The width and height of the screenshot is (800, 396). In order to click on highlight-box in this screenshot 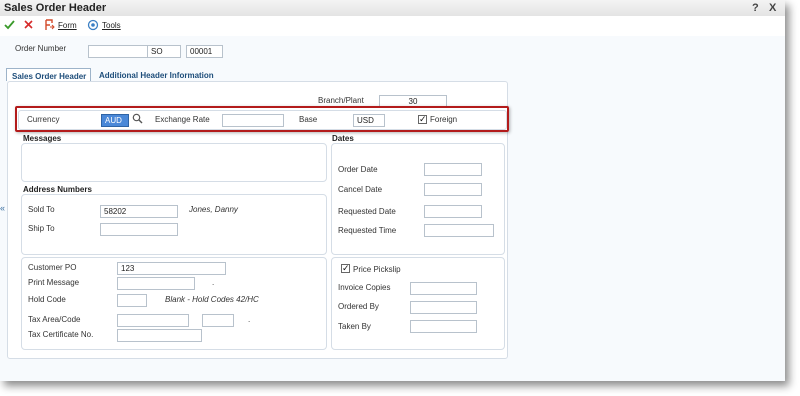, I will do `click(262, 119)`.